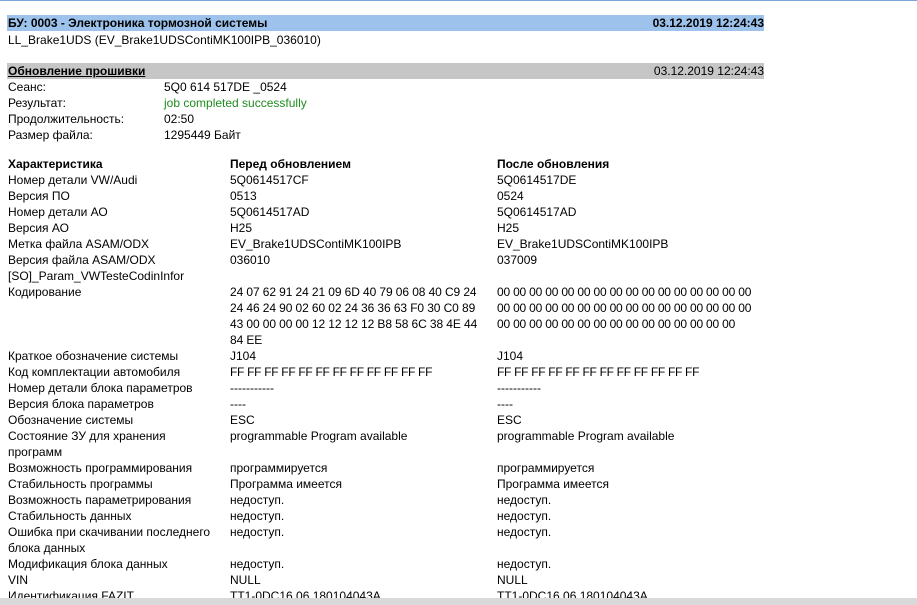 The height and width of the screenshot is (605, 917). Describe the element at coordinates (458, 601) in the screenshot. I see `bottom-edge` at that location.